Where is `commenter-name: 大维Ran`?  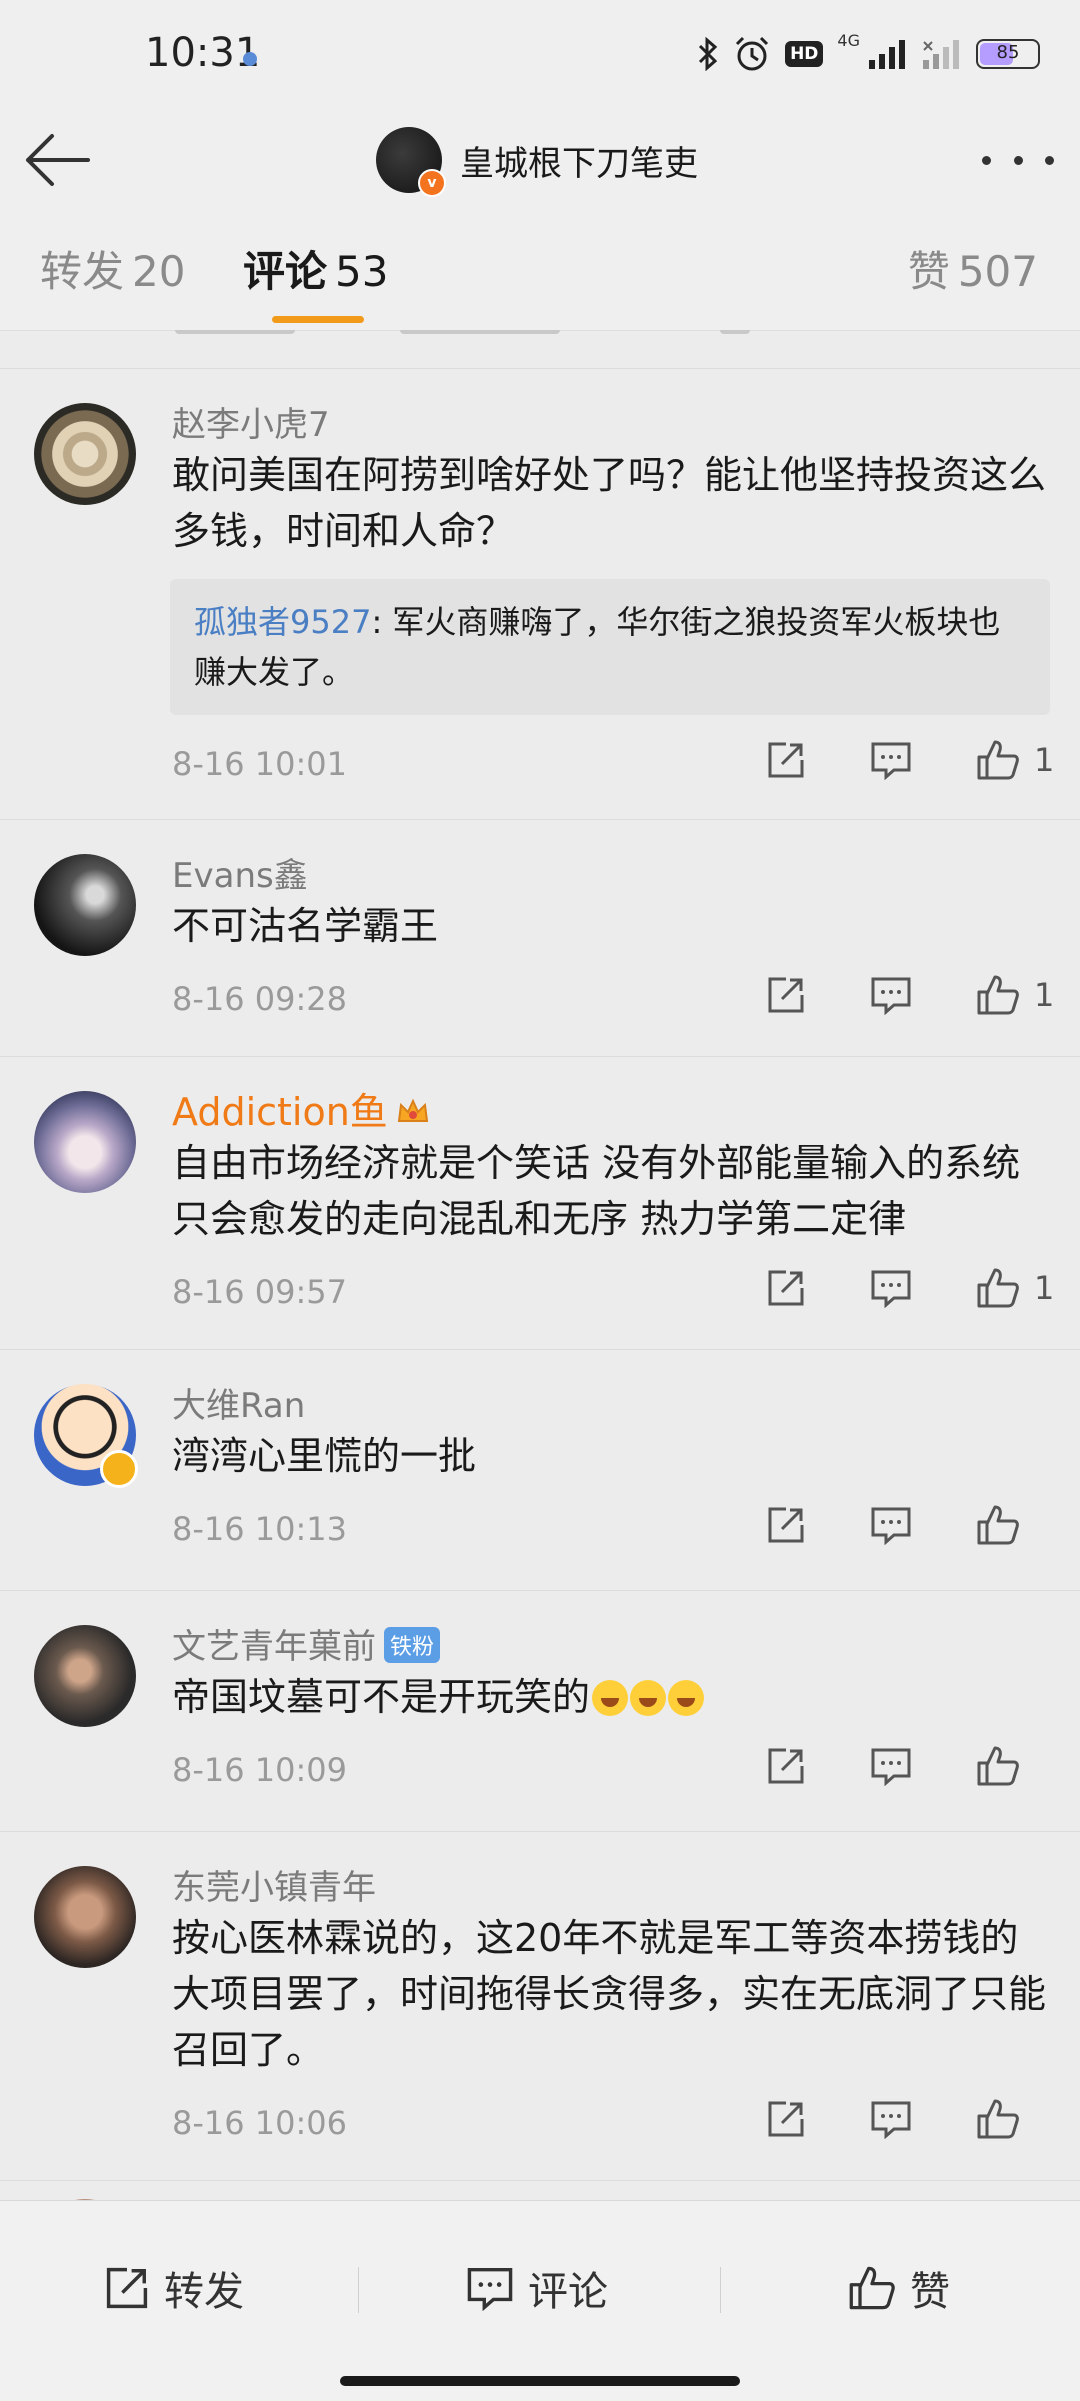
commenter-name: 大维Ran is located at coordinates (238, 1402).